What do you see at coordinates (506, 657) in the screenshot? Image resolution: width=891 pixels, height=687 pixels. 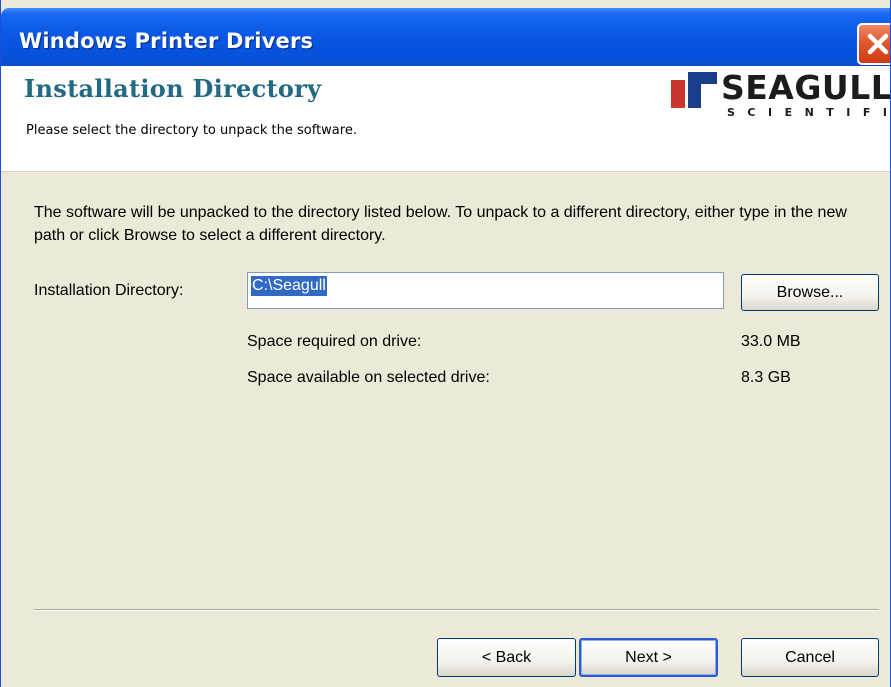 I see `back-button: < Back` at bounding box center [506, 657].